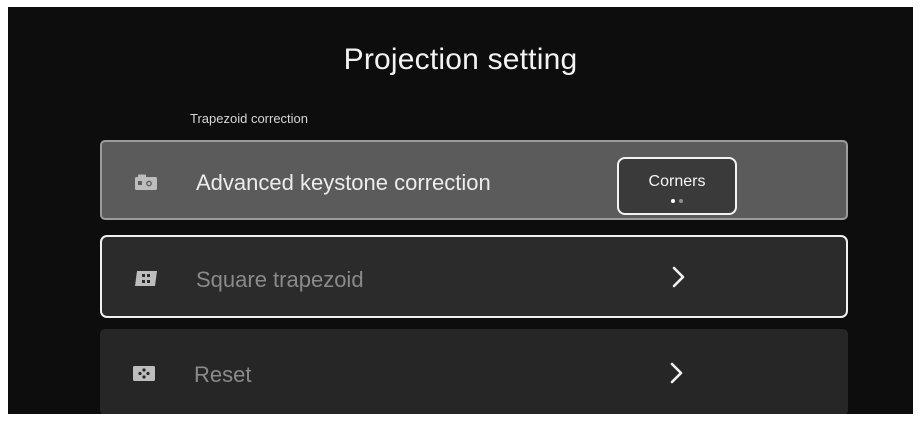  What do you see at coordinates (460, 59) in the screenshot?
I see `page-title: Projection setting` at bounding box center [460, 59].